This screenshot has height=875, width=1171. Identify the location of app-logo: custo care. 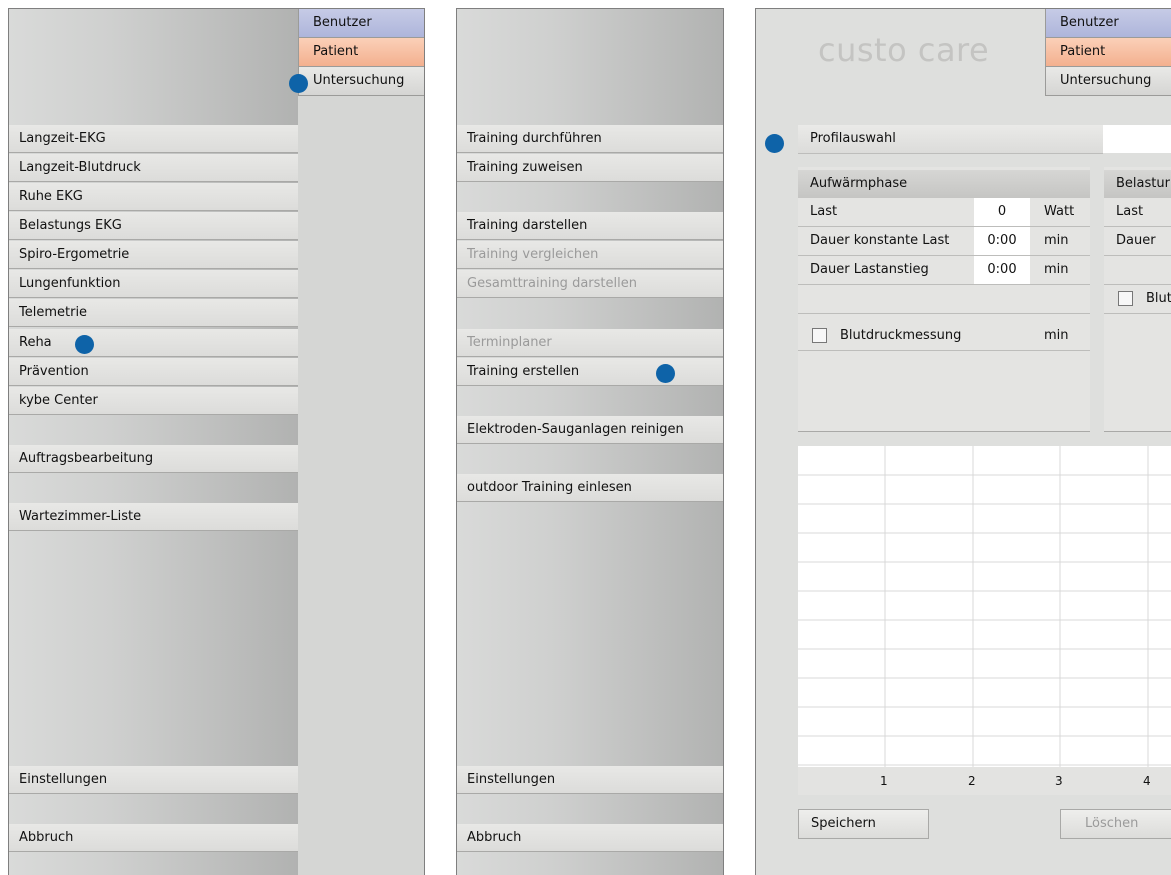
(904, 50).